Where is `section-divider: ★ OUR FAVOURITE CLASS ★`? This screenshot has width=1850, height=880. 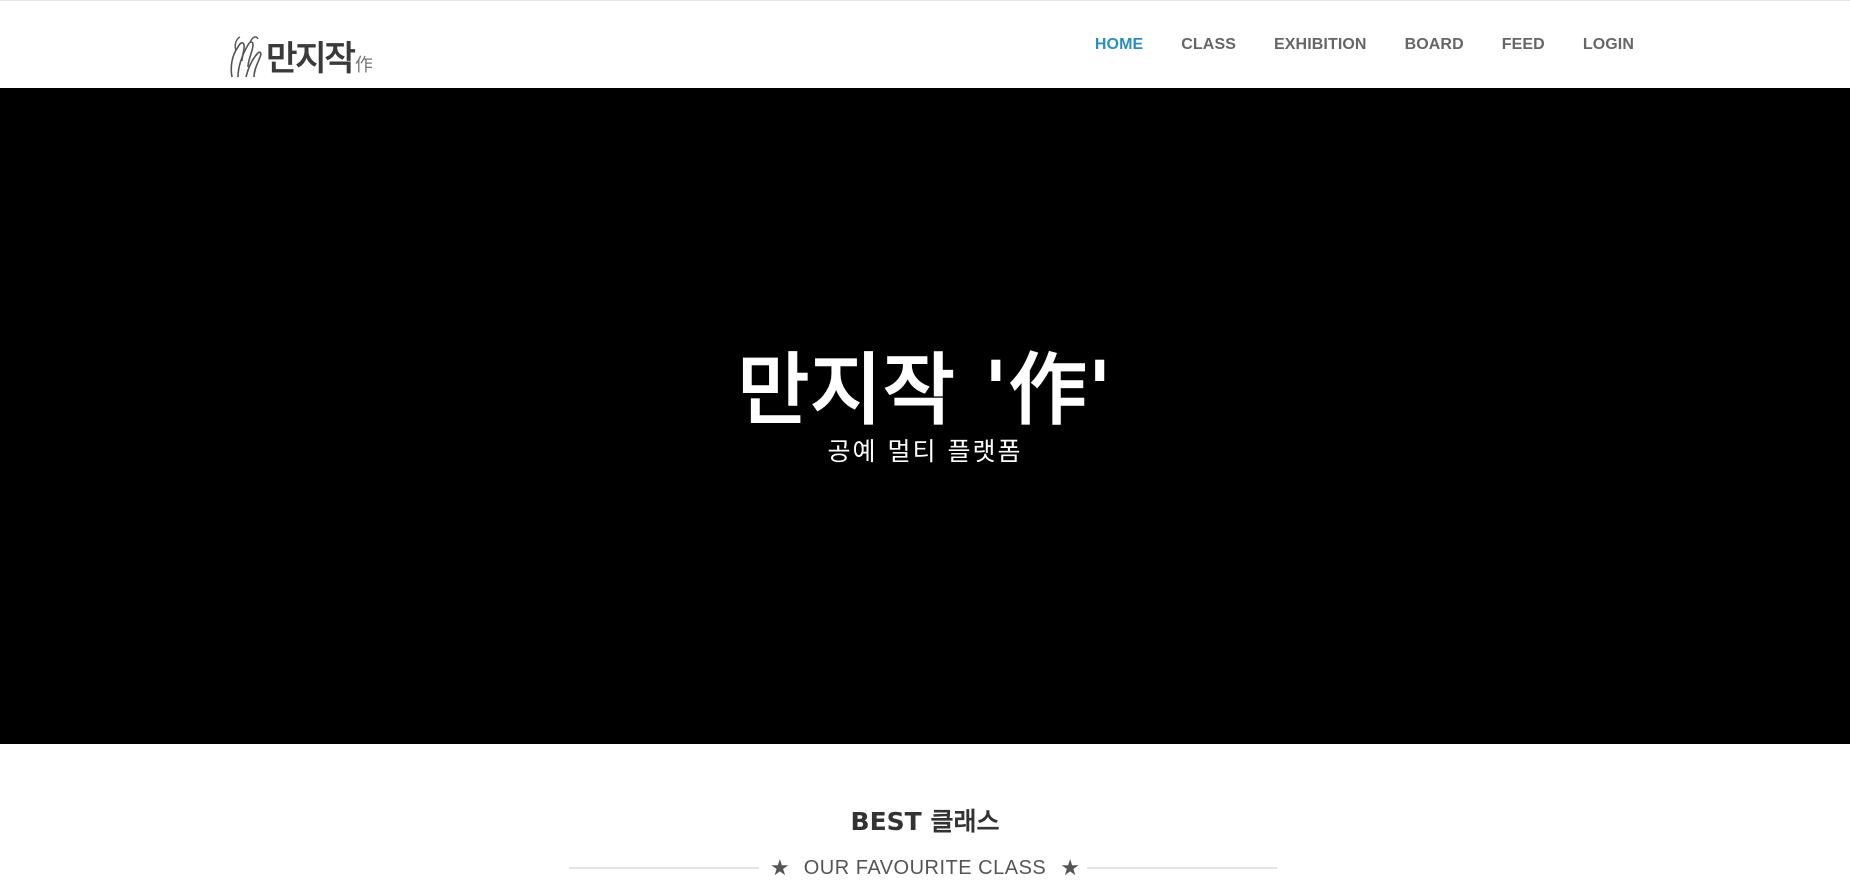
section-divider: ★ OUR FAVOURITE CLASS ★ is located at coordinates (925, 867).